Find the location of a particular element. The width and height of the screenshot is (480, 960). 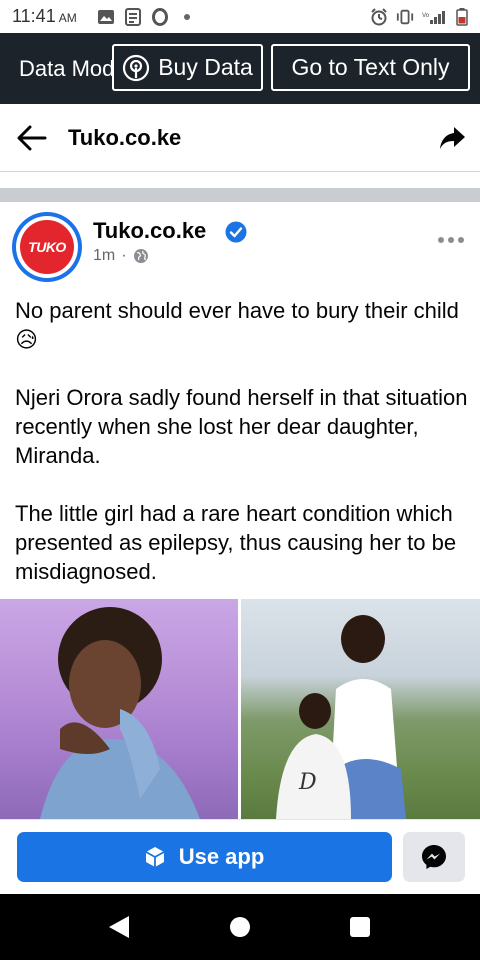

post-photo: D is located at coordinates (360, 709).